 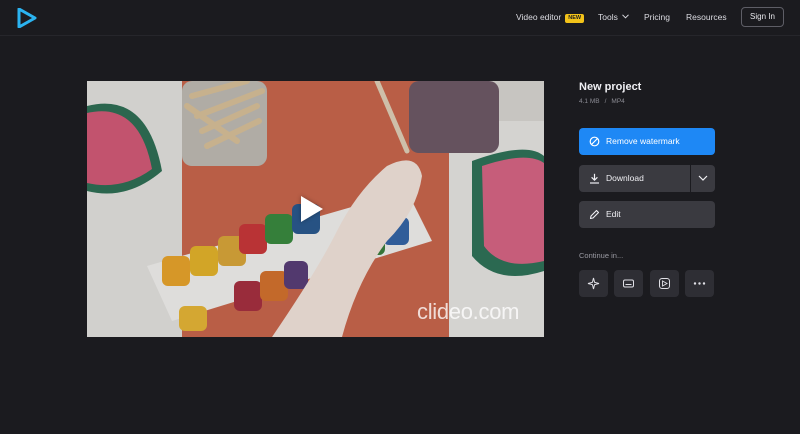 I want to click on nav-video-editor-label: Video editor, so click(x=539, y=17).